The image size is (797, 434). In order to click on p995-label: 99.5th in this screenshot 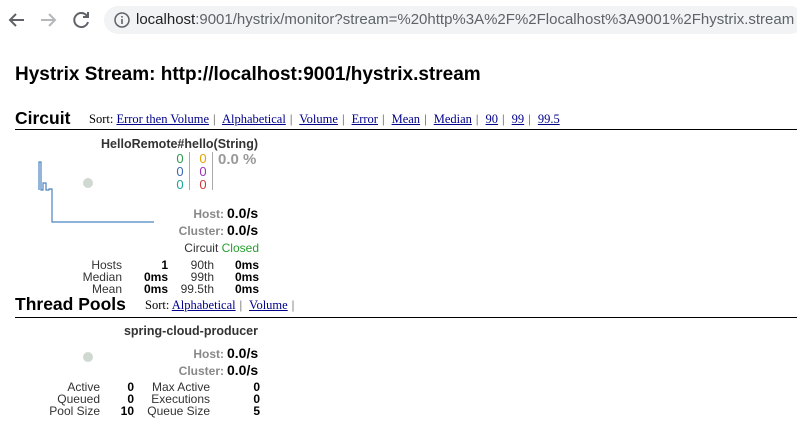, I will do `click(197, 289)`.